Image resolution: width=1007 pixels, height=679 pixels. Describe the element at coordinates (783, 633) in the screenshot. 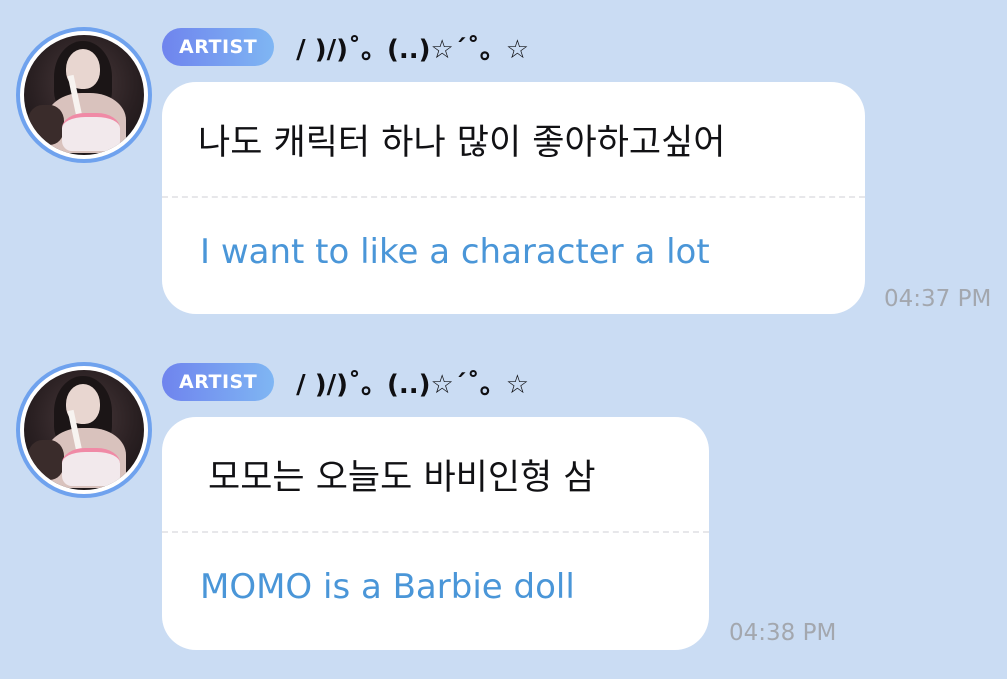

I see `timestamp: 04:38 PM` at that location.